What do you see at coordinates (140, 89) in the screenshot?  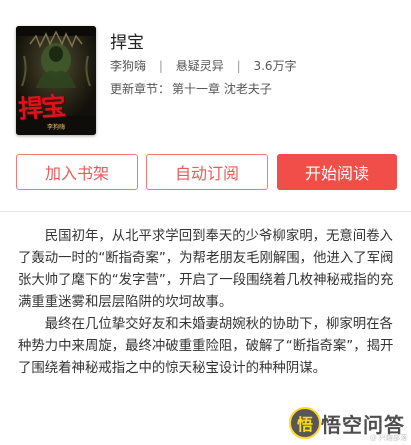 I see `update-label: 更新章节：` at bounding box center [140, 89].